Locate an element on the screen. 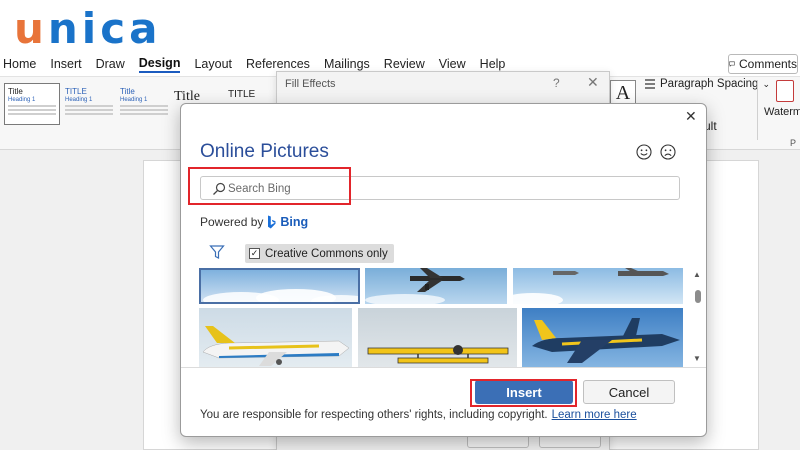 The height and width of the screenshot is (450, 800). fill-effects-title: Fill Effects is located at coordinates (310, 84).